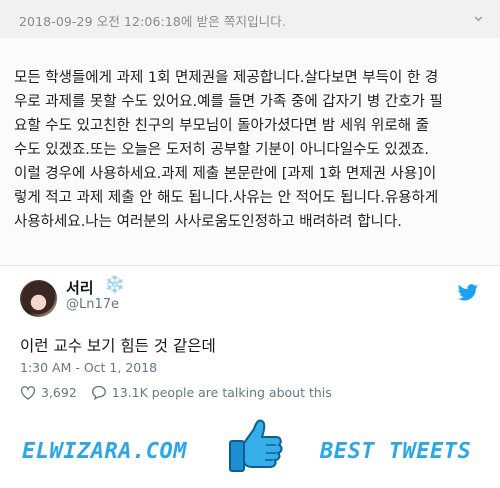 The image size is (500, 488). Describe the element at coordinates (468, 292) in the screenshot. I see `twitter-bird-icon` at that location.